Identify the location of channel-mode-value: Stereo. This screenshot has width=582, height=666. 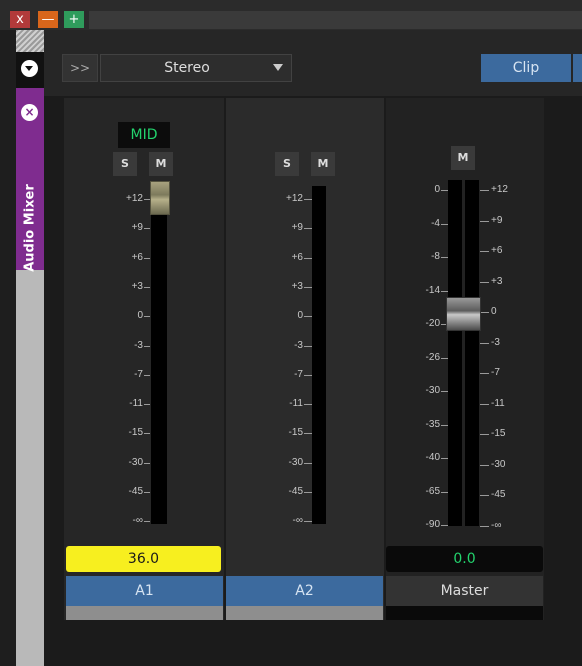
(187, 68).